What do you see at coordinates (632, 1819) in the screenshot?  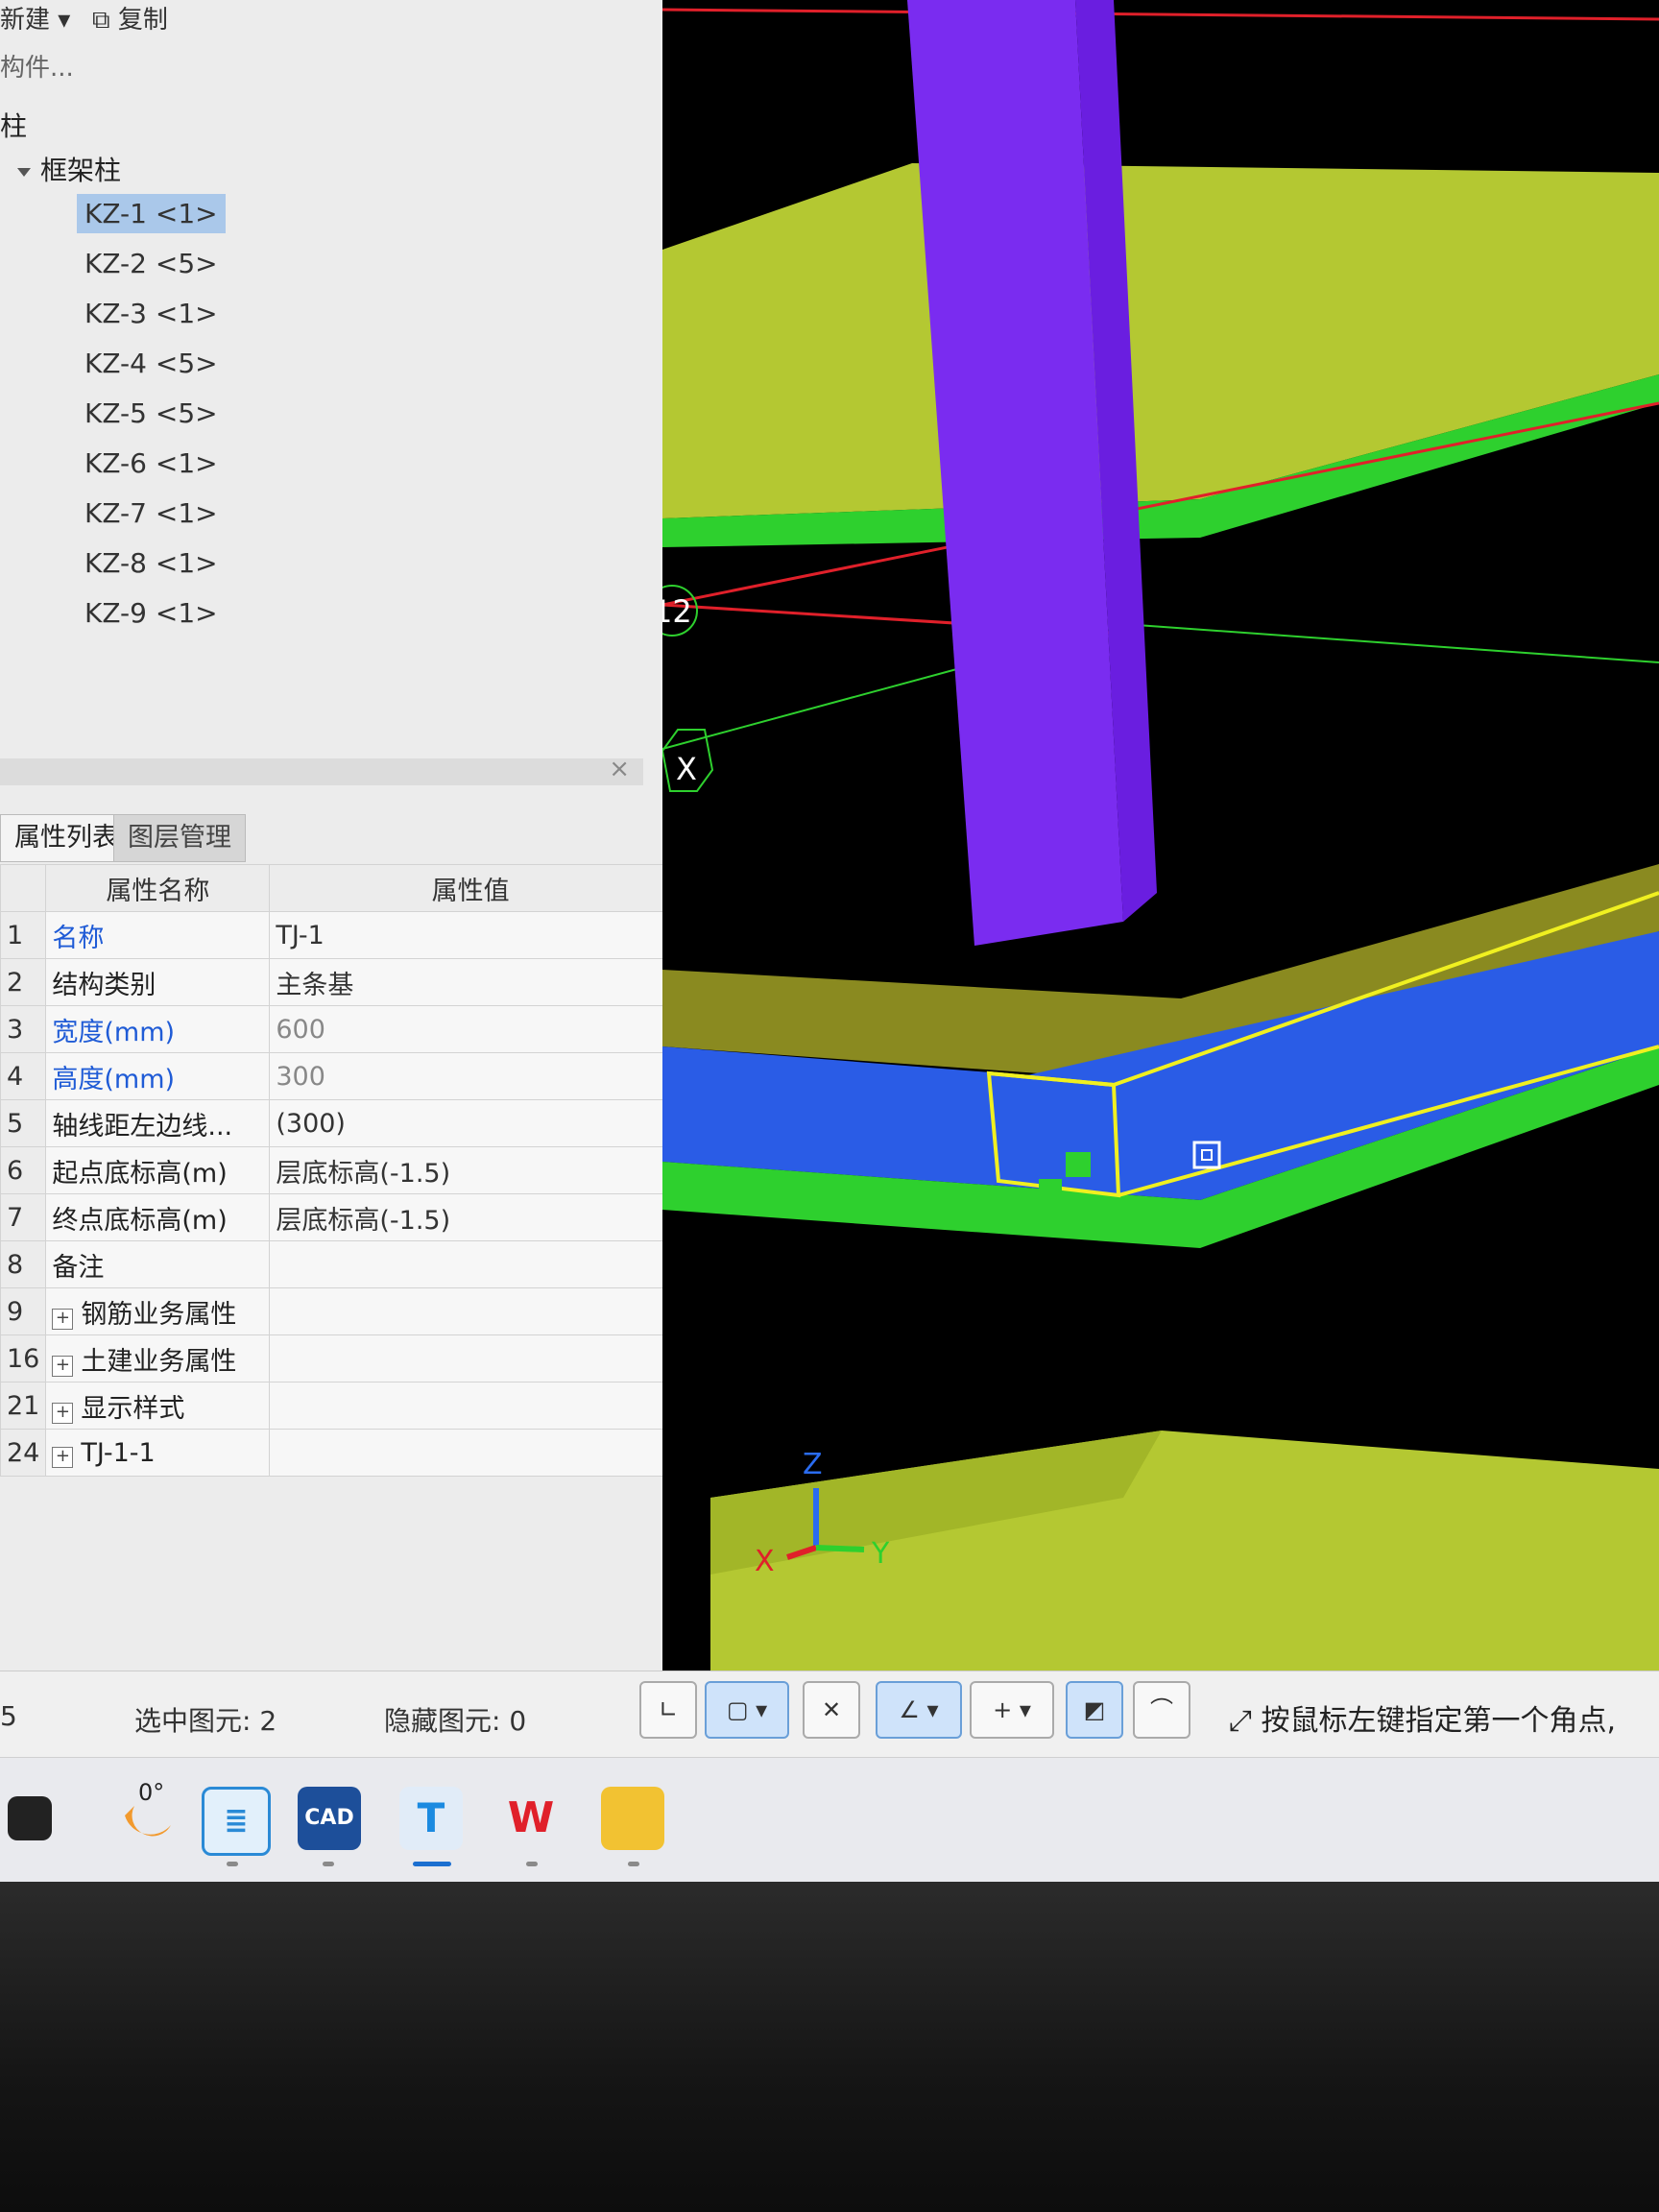 I see `folder-icon` at bounding box center [632, 1819].